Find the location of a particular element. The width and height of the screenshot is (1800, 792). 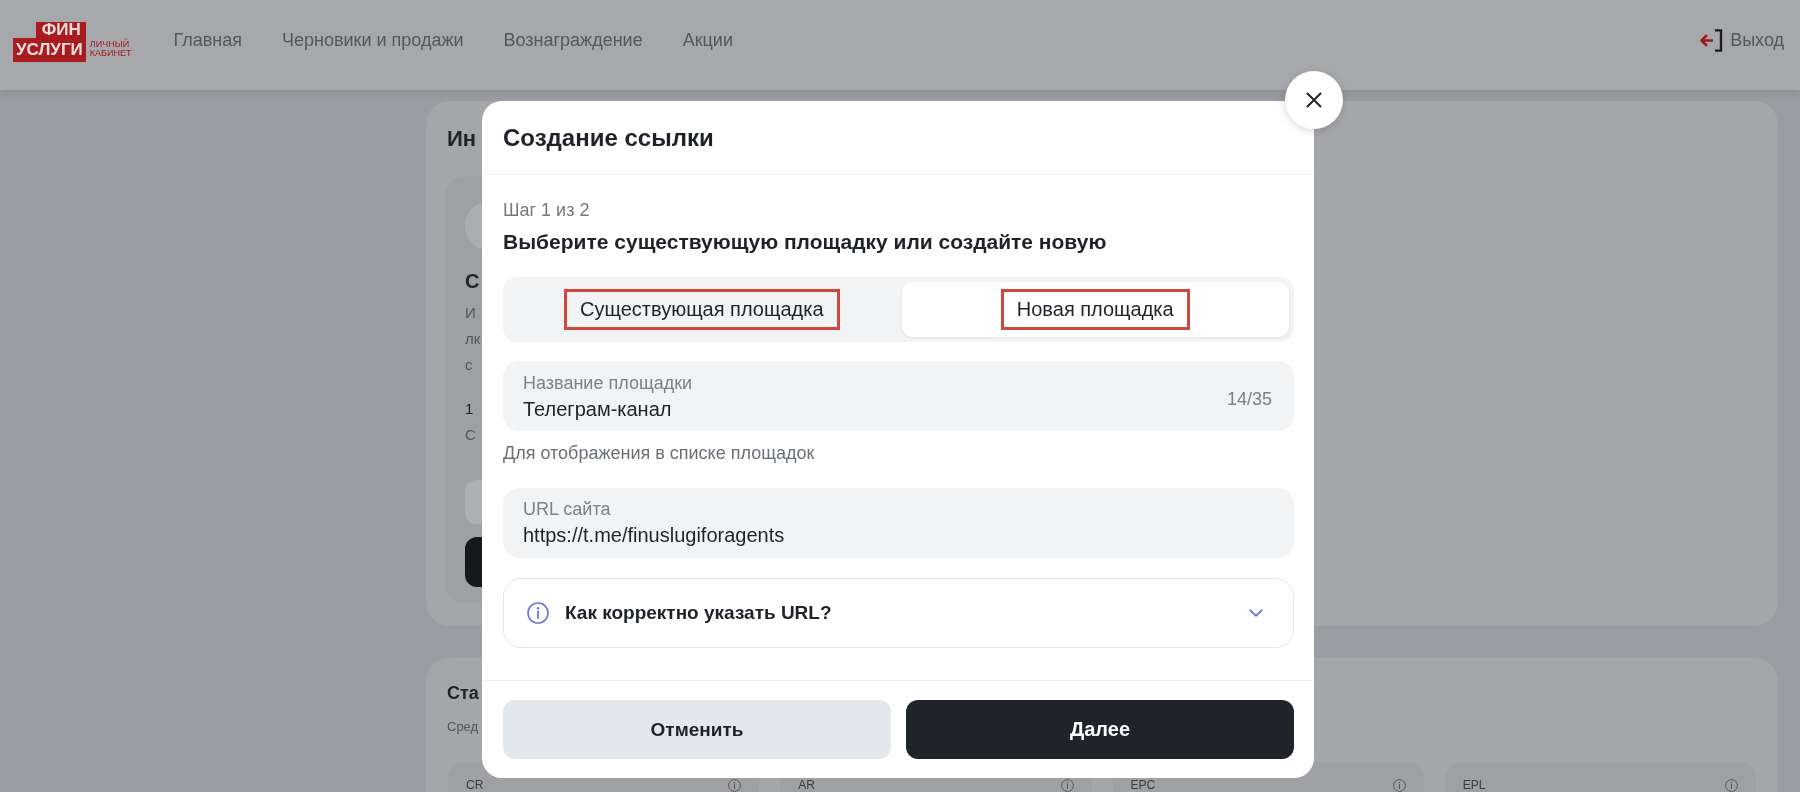

logo-caption: ЛИЧНЫЙ КАБИНЕТ is located at coordinates (110, 49).